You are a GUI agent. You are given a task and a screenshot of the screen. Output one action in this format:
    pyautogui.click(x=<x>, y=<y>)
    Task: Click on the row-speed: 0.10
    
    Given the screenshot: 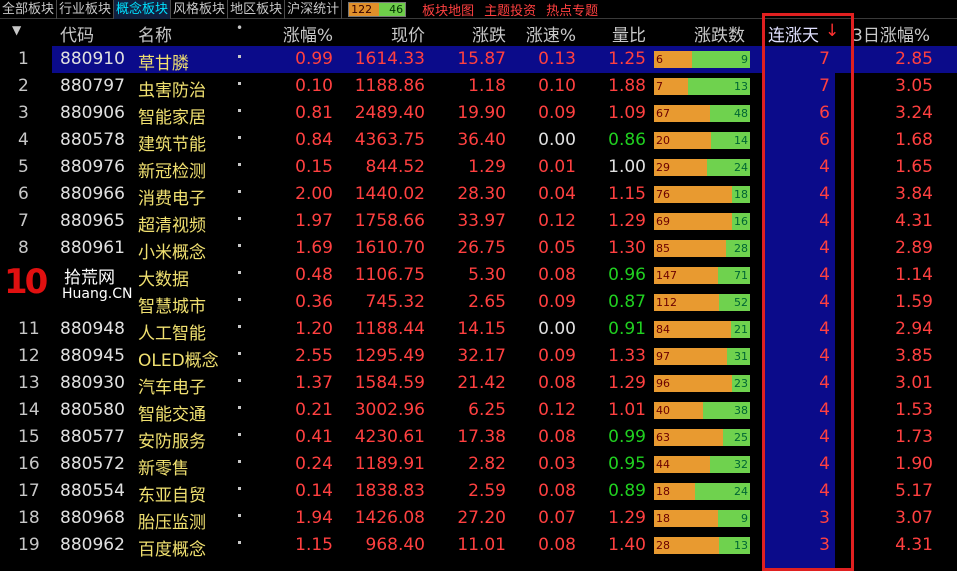 What is the action you would take?
    pyautogui.click(x=557, y=86)
    